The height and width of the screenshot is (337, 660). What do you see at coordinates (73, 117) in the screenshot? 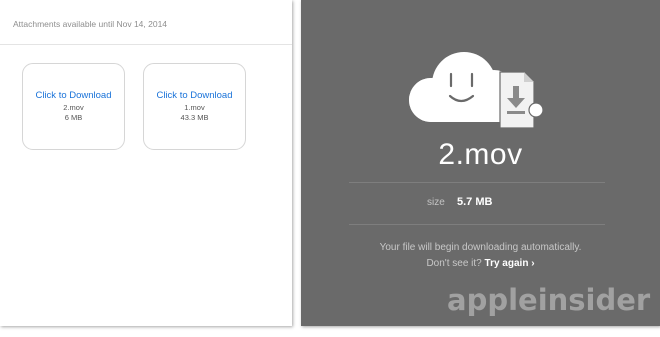
I see `attachment-size: 6 MB` at bounding box center [73, 117].